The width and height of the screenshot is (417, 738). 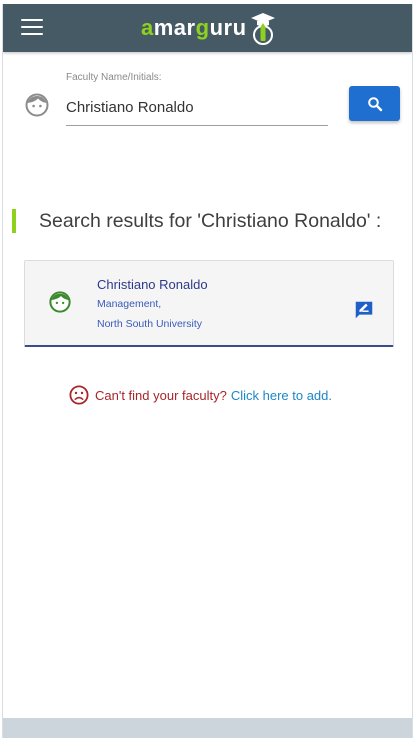 What do you see at coordinates (129, 304) in the screenshot?
I see `faculty-department: Management,` at bounding box center [129, 304].